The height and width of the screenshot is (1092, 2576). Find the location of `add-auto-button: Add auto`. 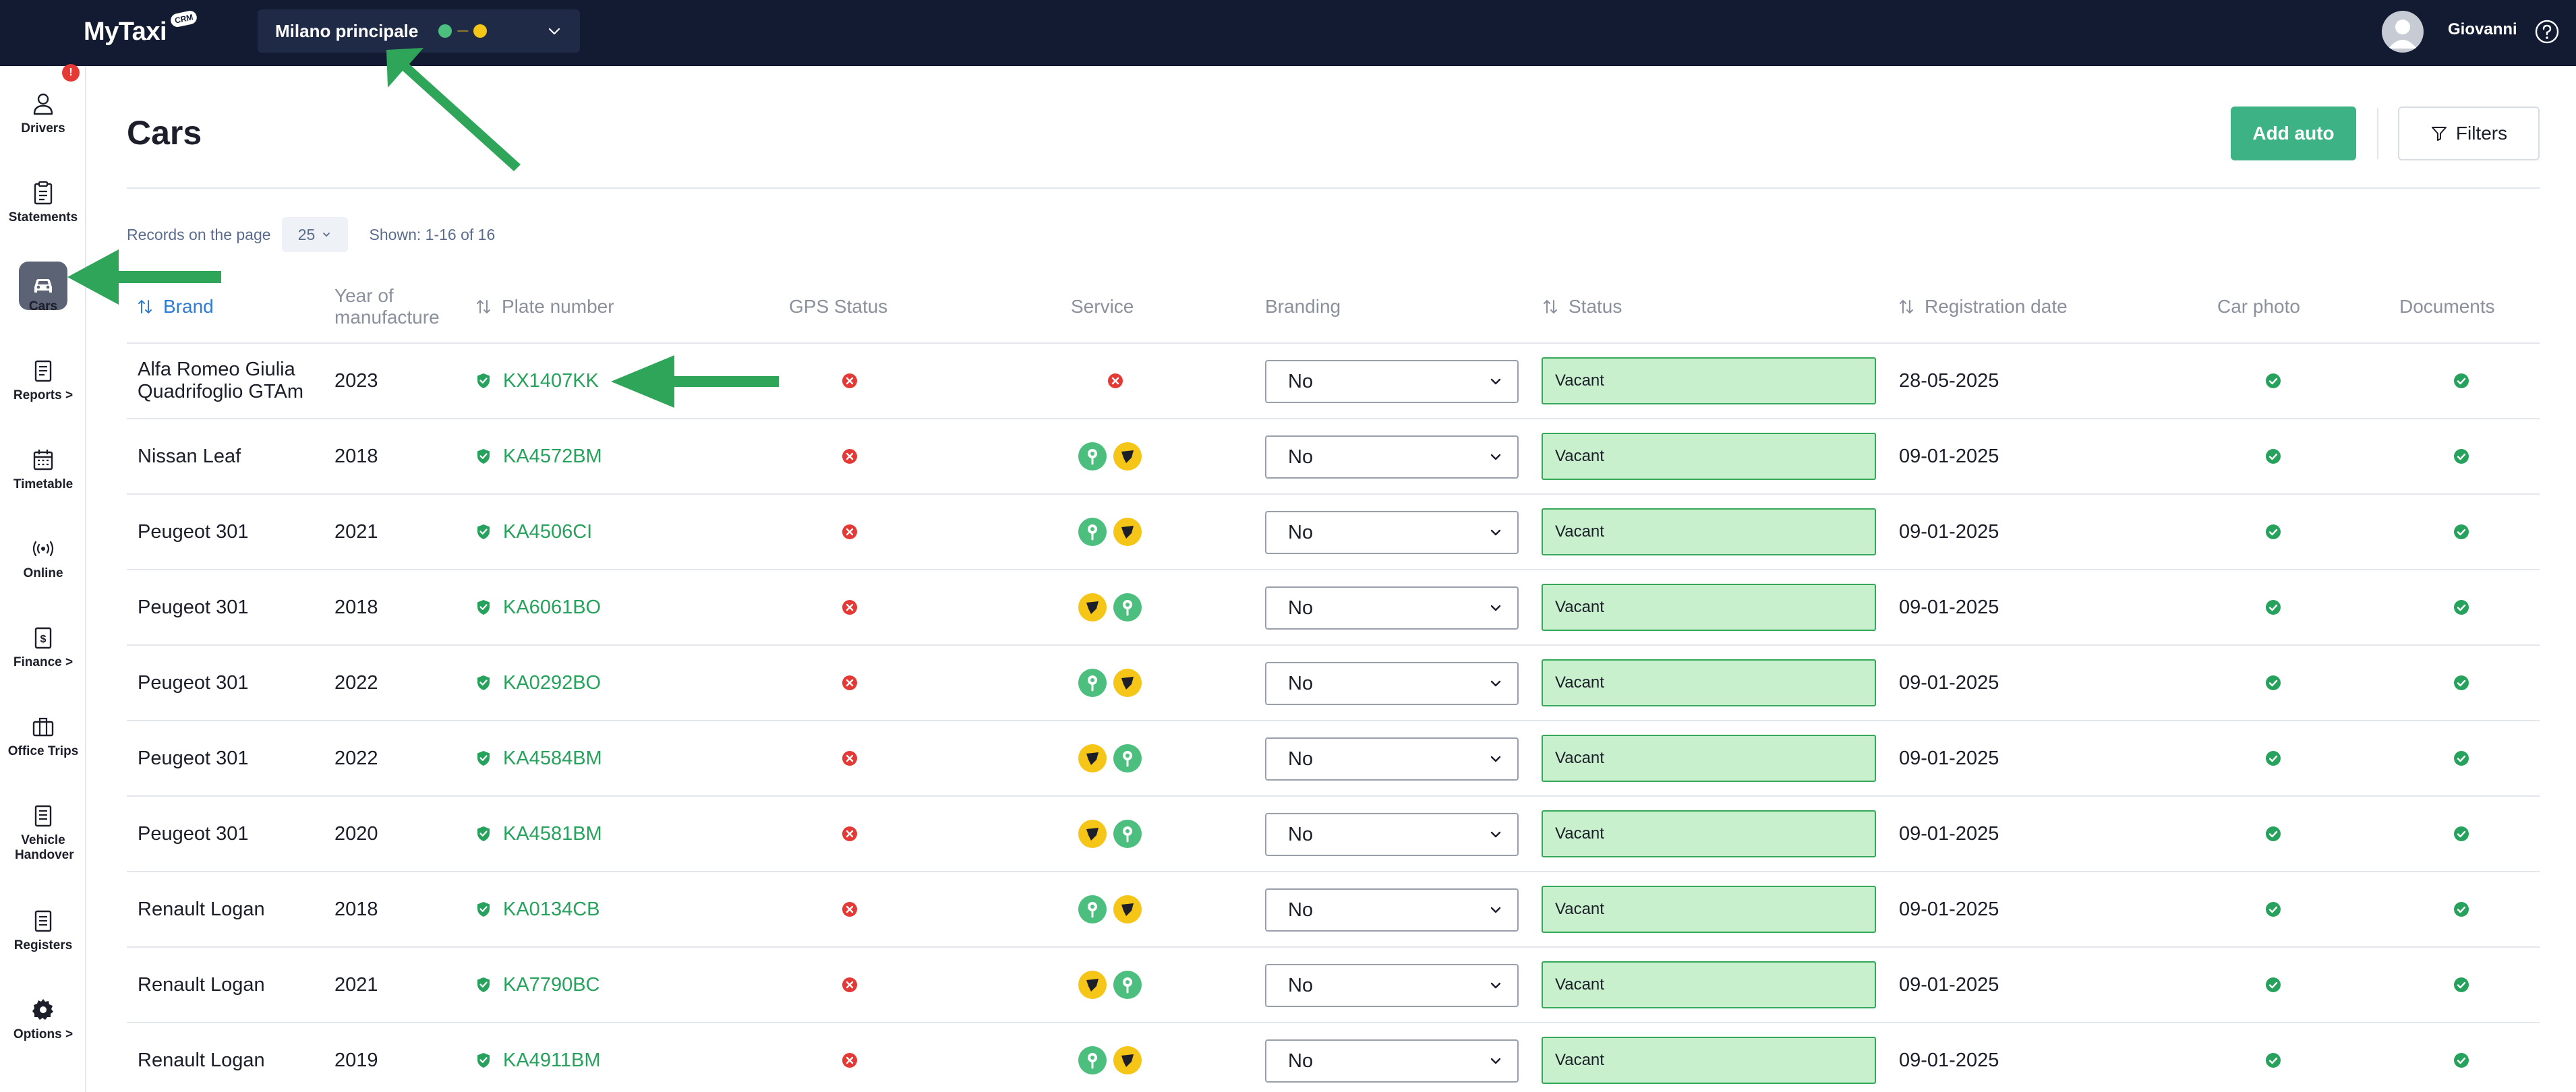

add-auto-button: Add auto is located at coordinates (2294, 133).